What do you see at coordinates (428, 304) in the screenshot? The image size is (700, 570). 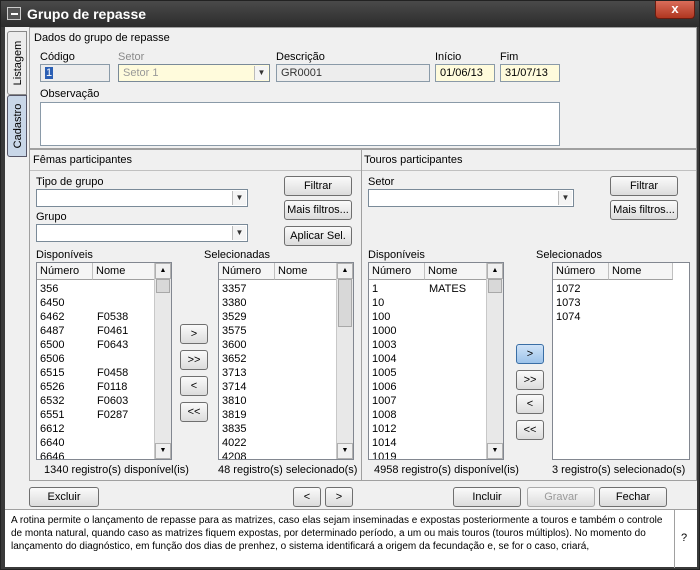 I see `list-item: 10` at bounding box center [428, 304].